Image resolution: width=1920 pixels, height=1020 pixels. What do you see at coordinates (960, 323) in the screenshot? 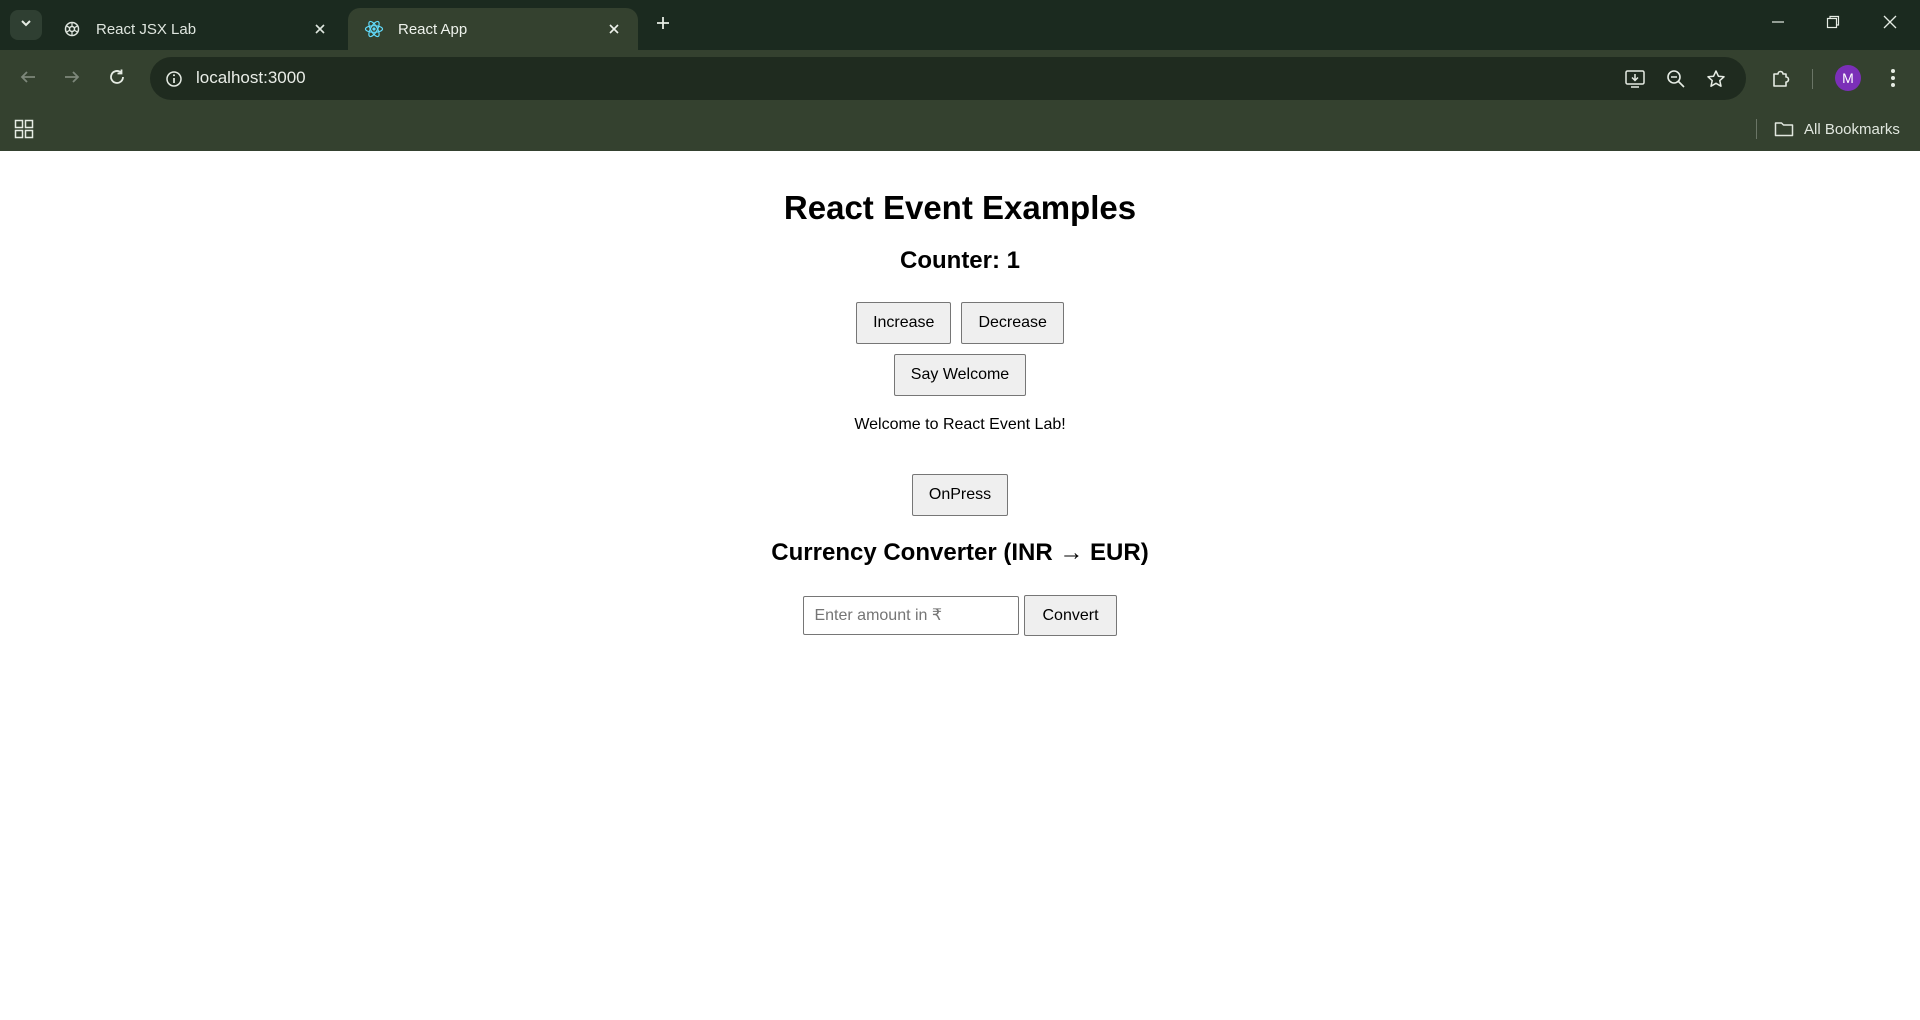
I see `counter-controls: Increase Decrease` at bounding box center [960, 323].